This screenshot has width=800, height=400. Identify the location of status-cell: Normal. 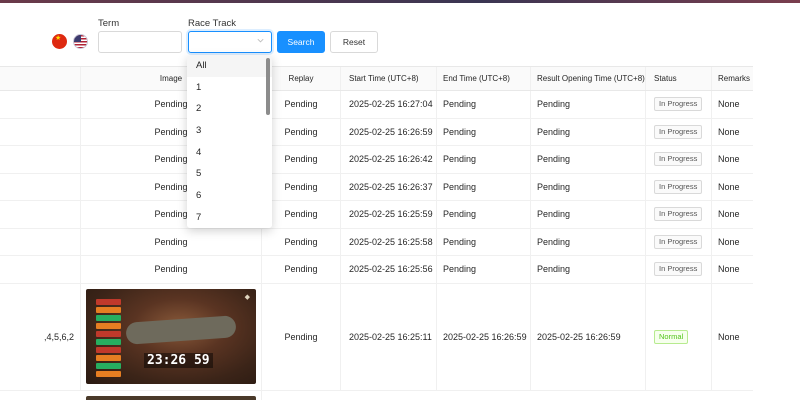
(679, 336).